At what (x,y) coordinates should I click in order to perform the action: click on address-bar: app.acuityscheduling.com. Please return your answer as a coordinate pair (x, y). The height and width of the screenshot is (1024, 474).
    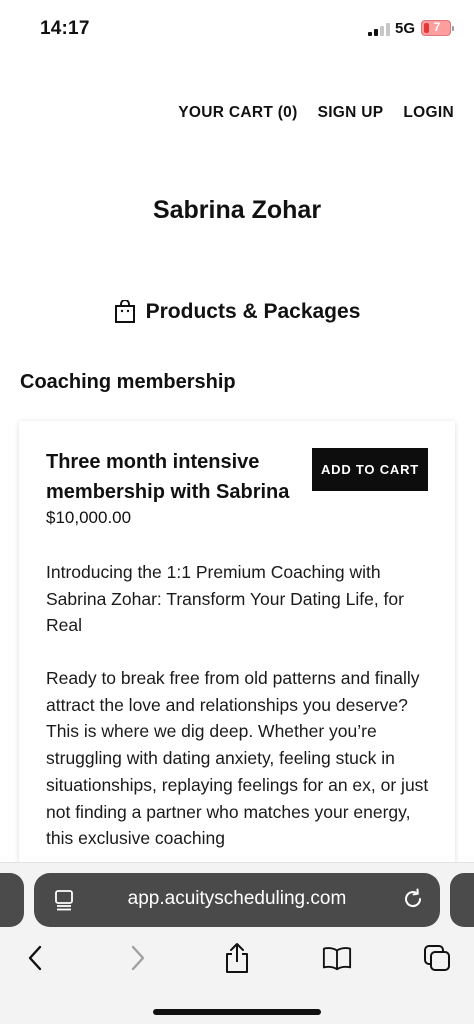
    Looking at the image, I should click on (237, 900).